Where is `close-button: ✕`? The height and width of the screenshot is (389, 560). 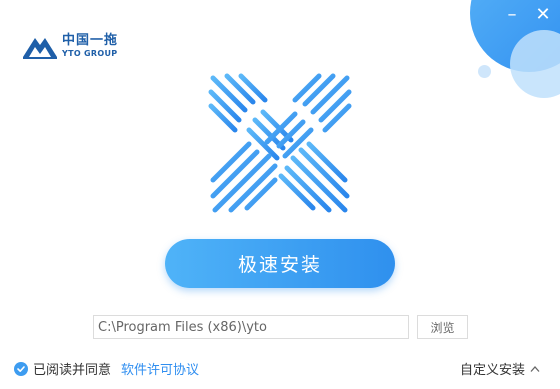 close-button: ✕ is located at coordinates (543, 15).